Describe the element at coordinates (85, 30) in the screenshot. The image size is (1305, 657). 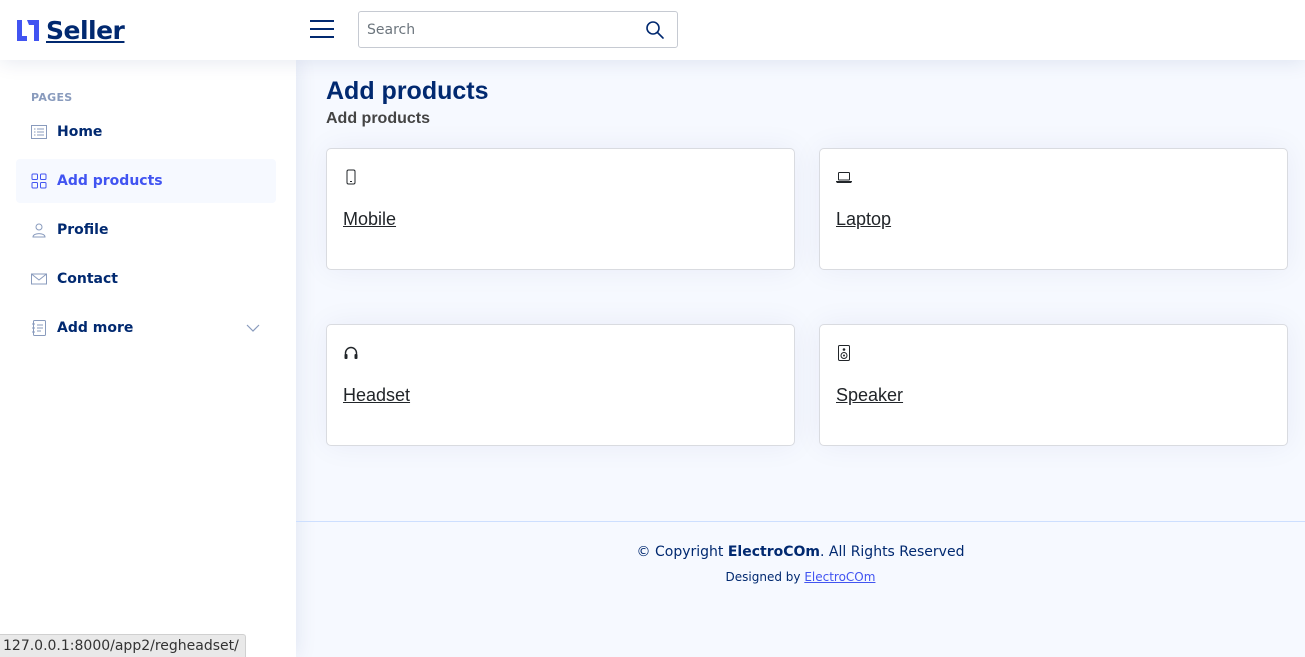
I see `logo-text: Seller` at that location.